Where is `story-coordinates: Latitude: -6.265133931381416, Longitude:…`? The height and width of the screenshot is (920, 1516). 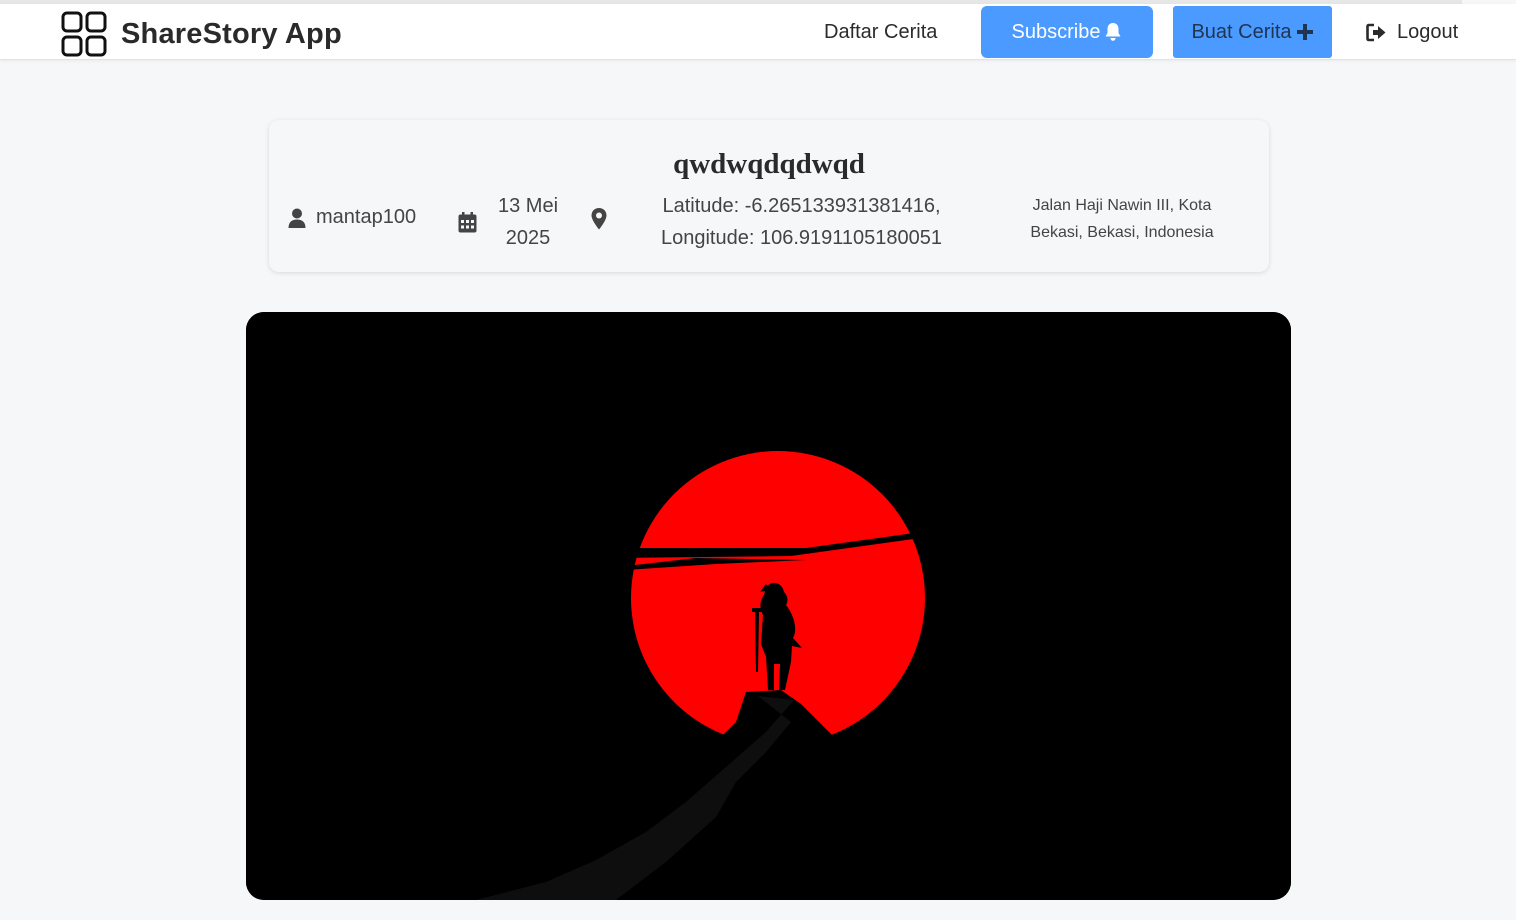 story-coordinates: Latitude: -6.265133931381416, Longitude:… is located at coordinates (801, 222).